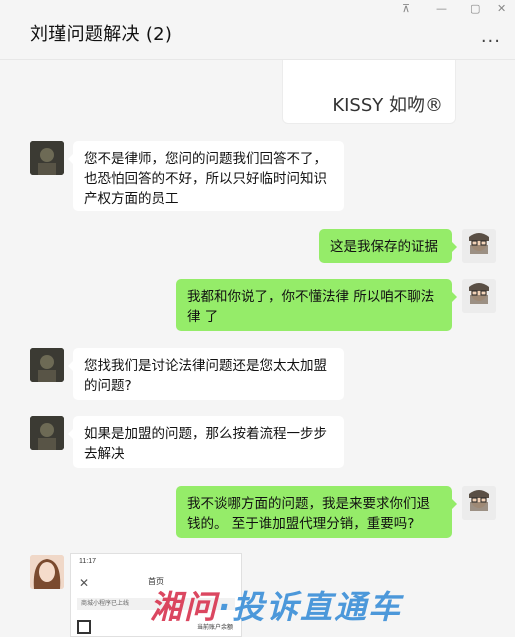 This screenshot has width=515, height=637. What do you see at coordinates (369, 92) in the screenshot?
I see `shared-image-card: KISSY 如吻®` at bounding box center [369, 92].